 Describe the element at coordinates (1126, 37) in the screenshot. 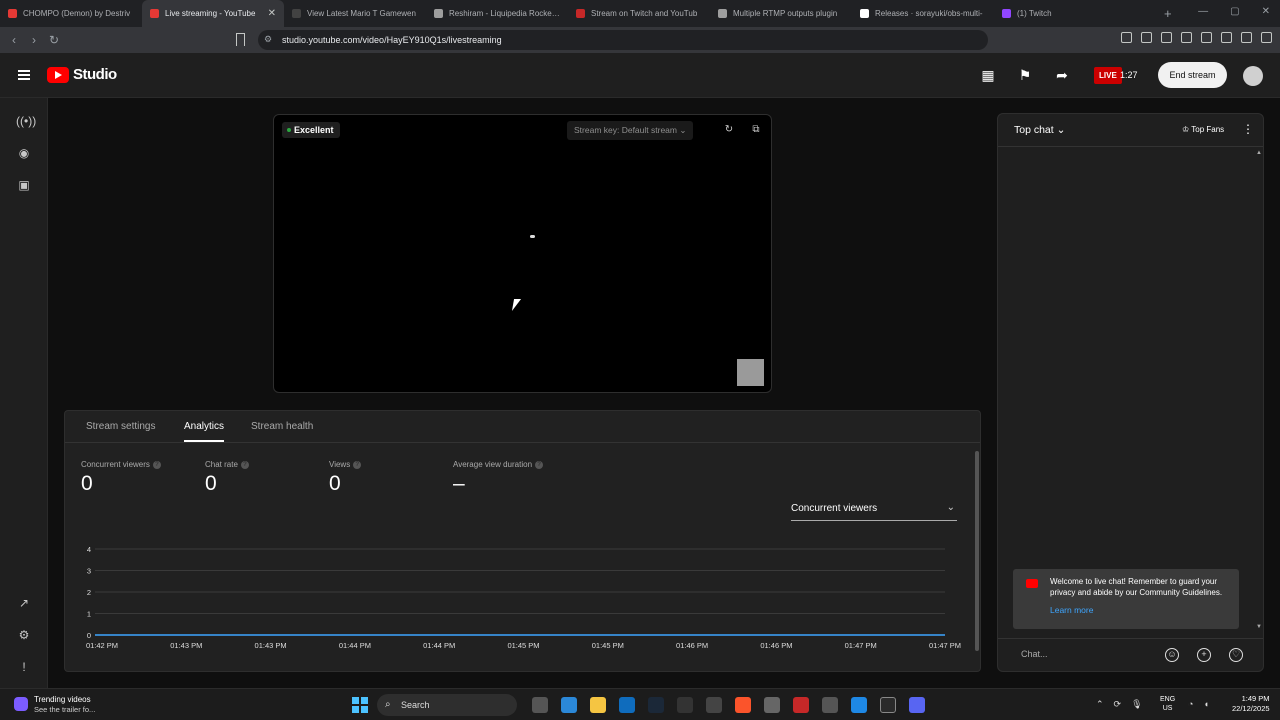

I see `extensions-icon` at that location.